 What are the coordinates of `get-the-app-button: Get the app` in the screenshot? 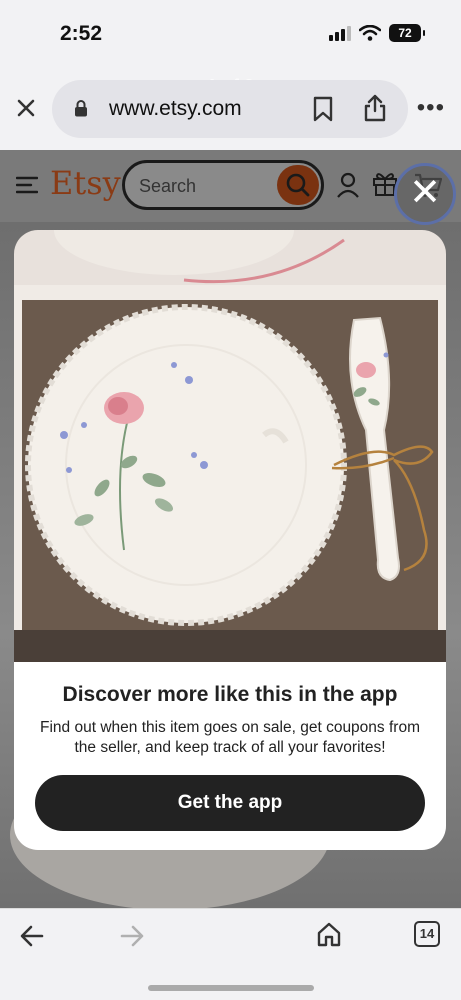 It's located at (230, 803).